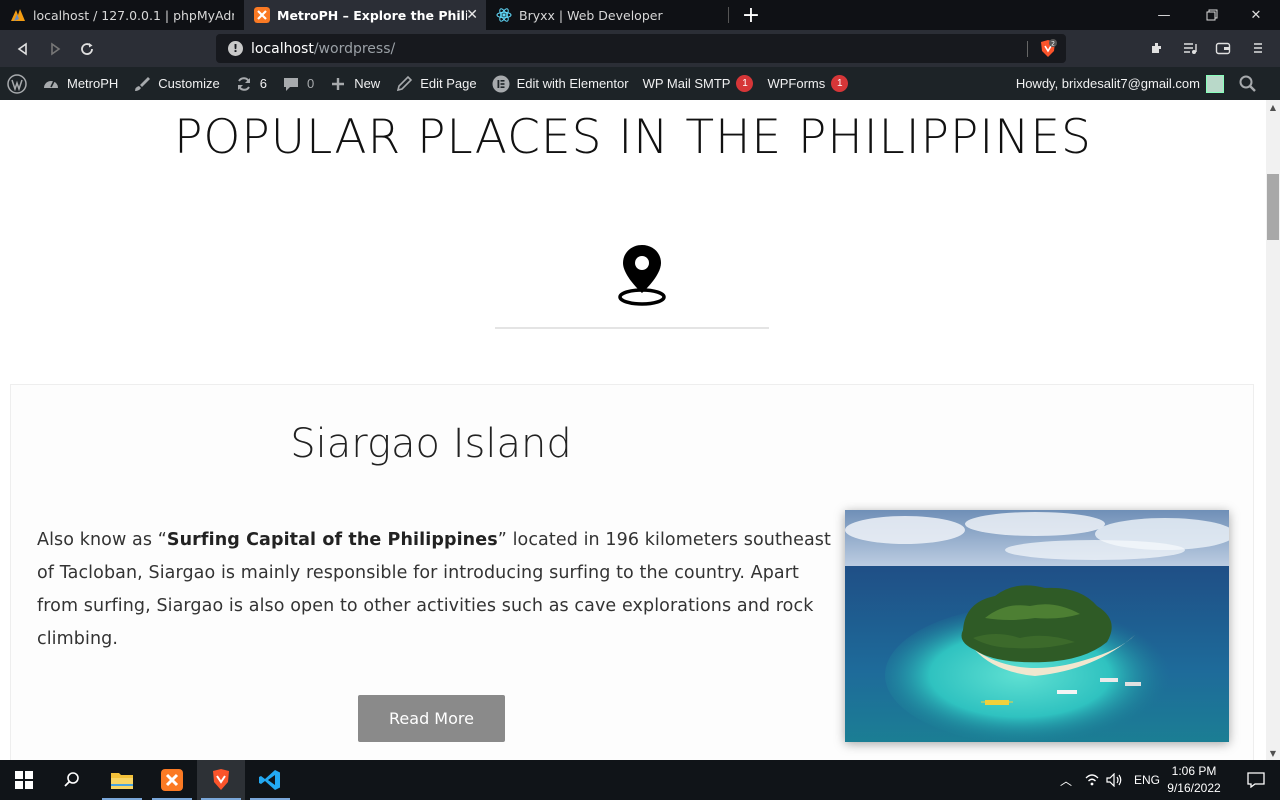  I want to click on react-icon, so click(504, 15).